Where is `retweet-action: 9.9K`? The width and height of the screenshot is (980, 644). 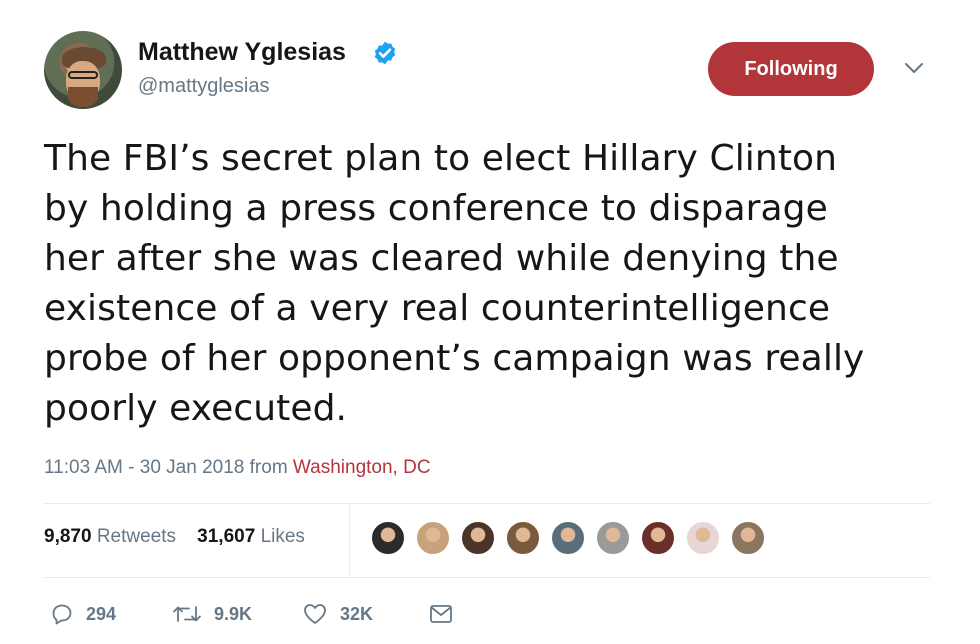
retweet-action: 9.9K is located at coordinates (212, 614).